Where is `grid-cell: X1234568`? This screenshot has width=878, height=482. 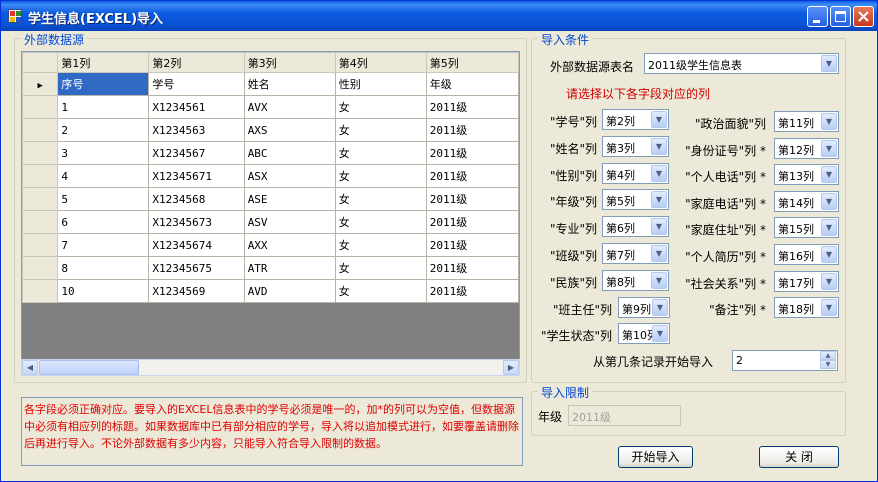 grid-cell: X1234568 is located at coordinates (196, 199).